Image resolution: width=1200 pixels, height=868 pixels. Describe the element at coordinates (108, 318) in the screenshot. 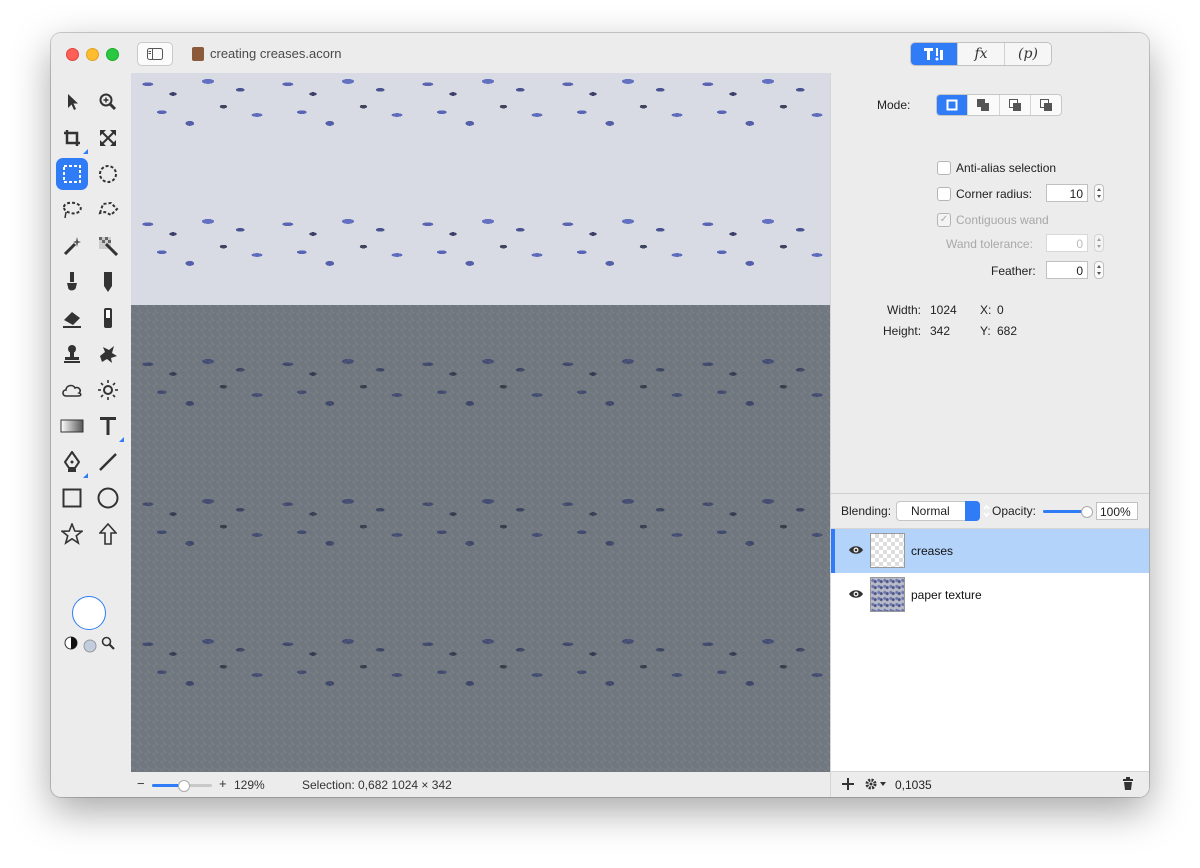

I see `fill-icon` at that location.